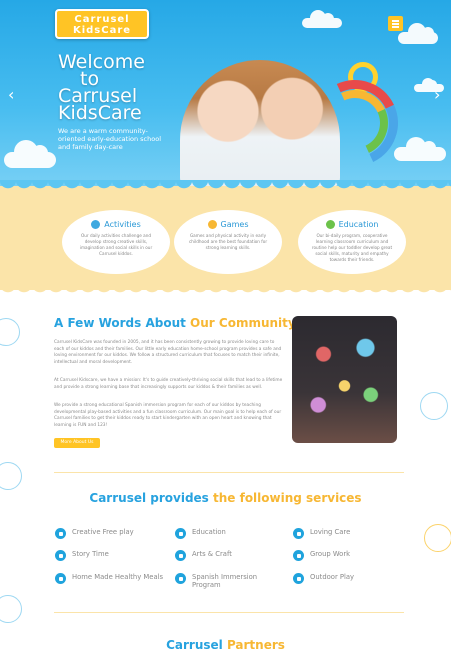 This screenshot has width=451, height=656. Describe the element at coordinates (332, 577) in the screenshot. I see `service-label: Outdoor Play` at that location.